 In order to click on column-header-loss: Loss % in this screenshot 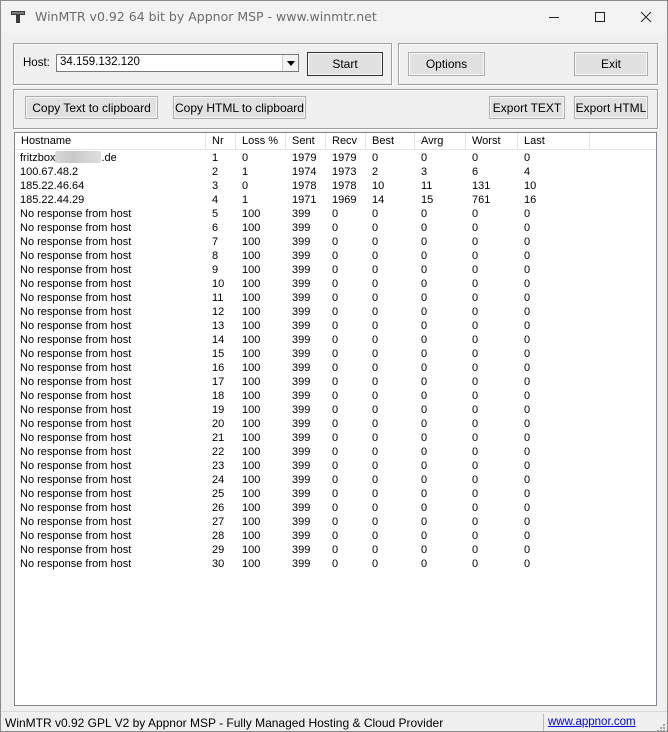, I will do `click(261, 141)`.